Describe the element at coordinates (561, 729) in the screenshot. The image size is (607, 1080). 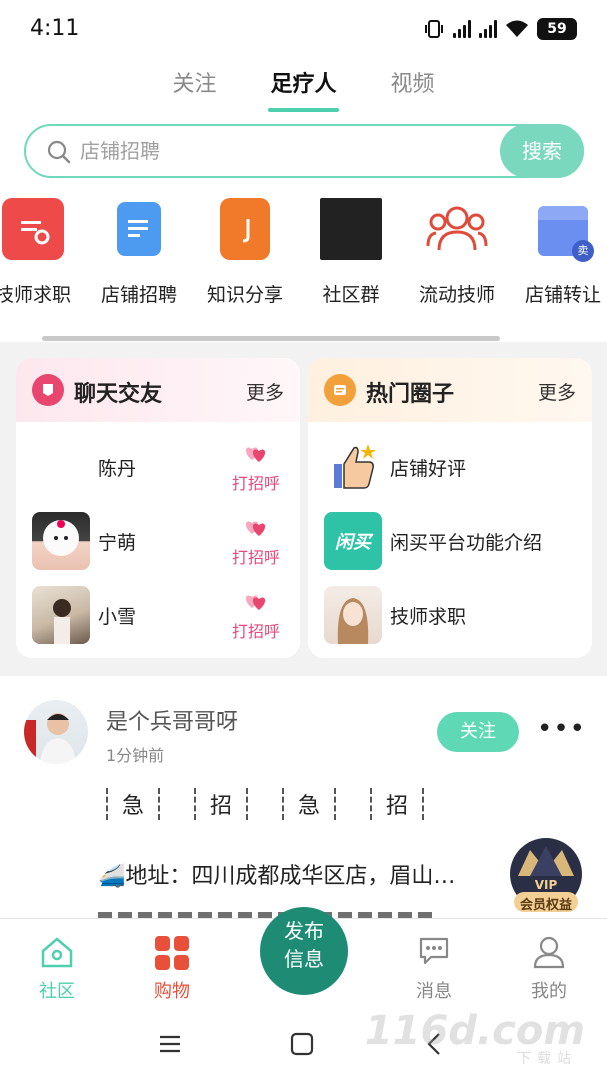
I see `more-icon: •••` at that location.